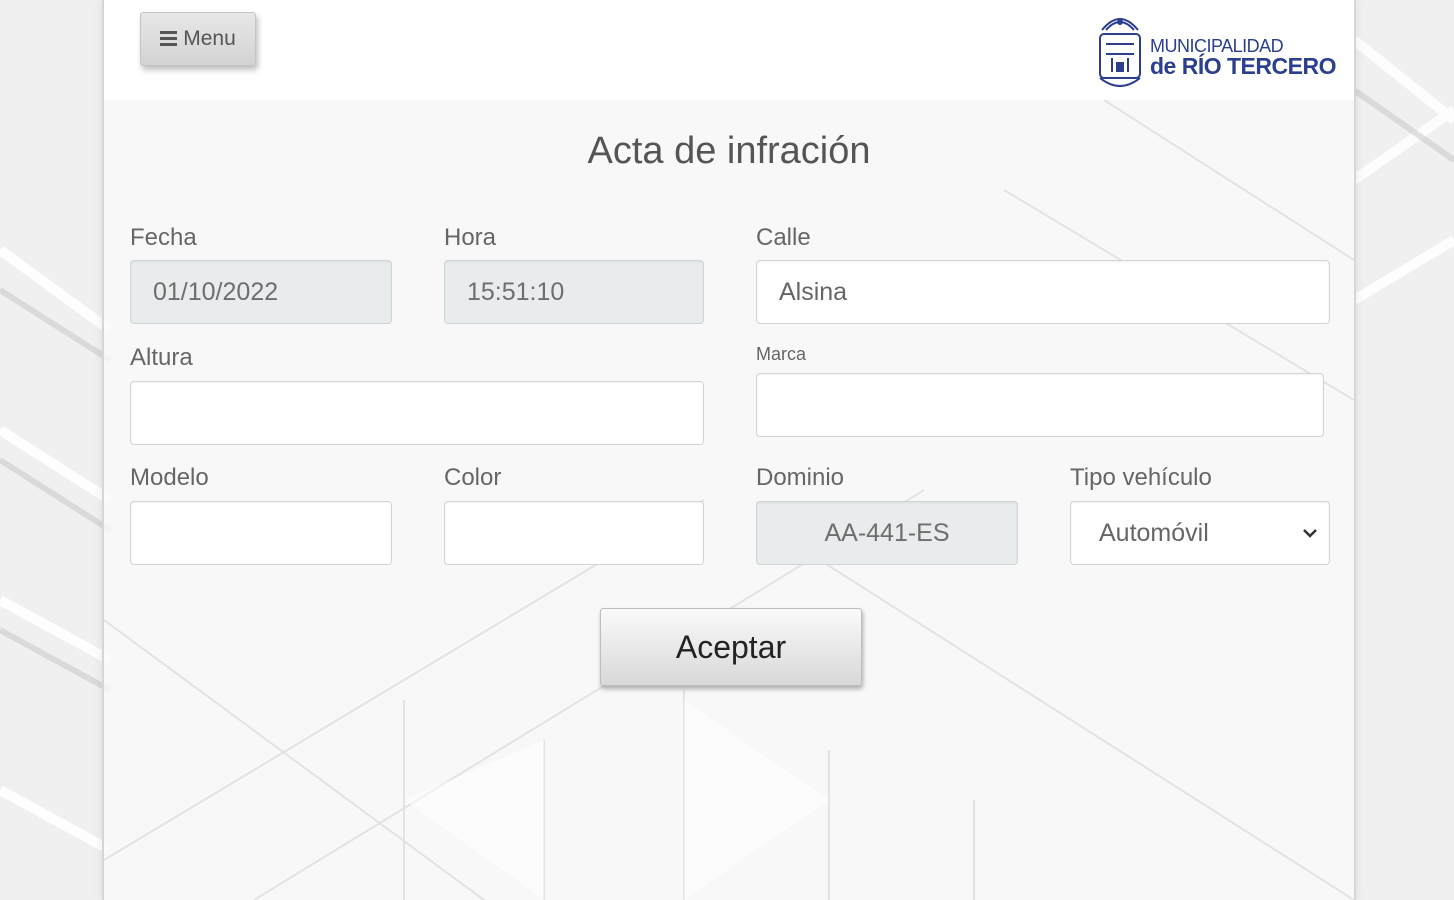 The height and width of the screenshot is (900, 1454). I want to click on marca-input, so click(1040, 405).